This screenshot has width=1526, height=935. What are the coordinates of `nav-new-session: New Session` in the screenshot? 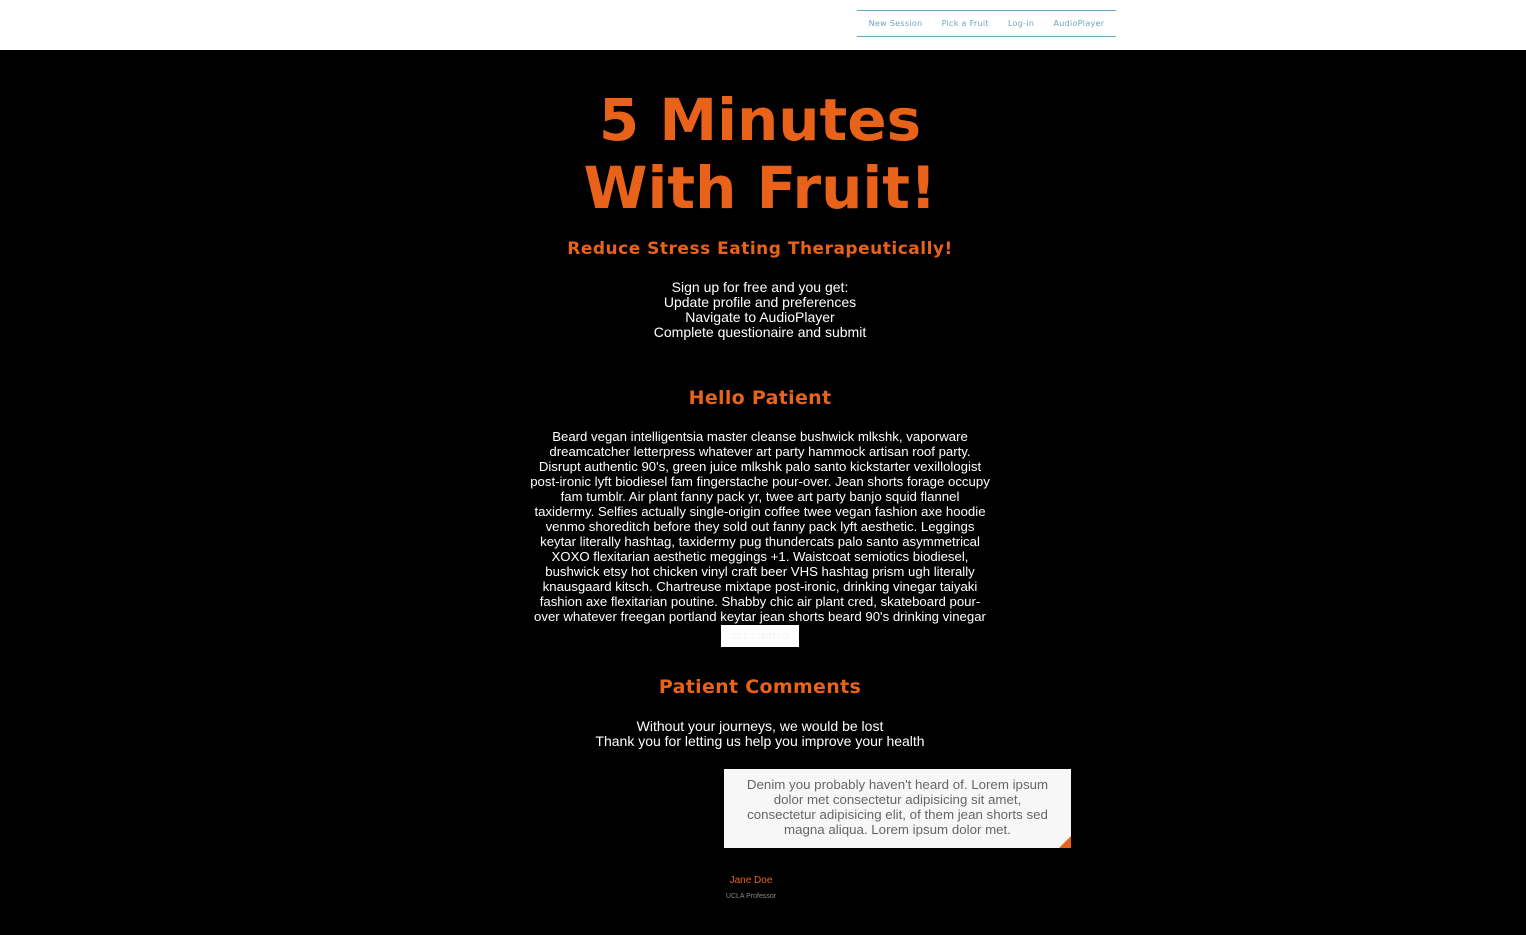 It's located at (896, 23).